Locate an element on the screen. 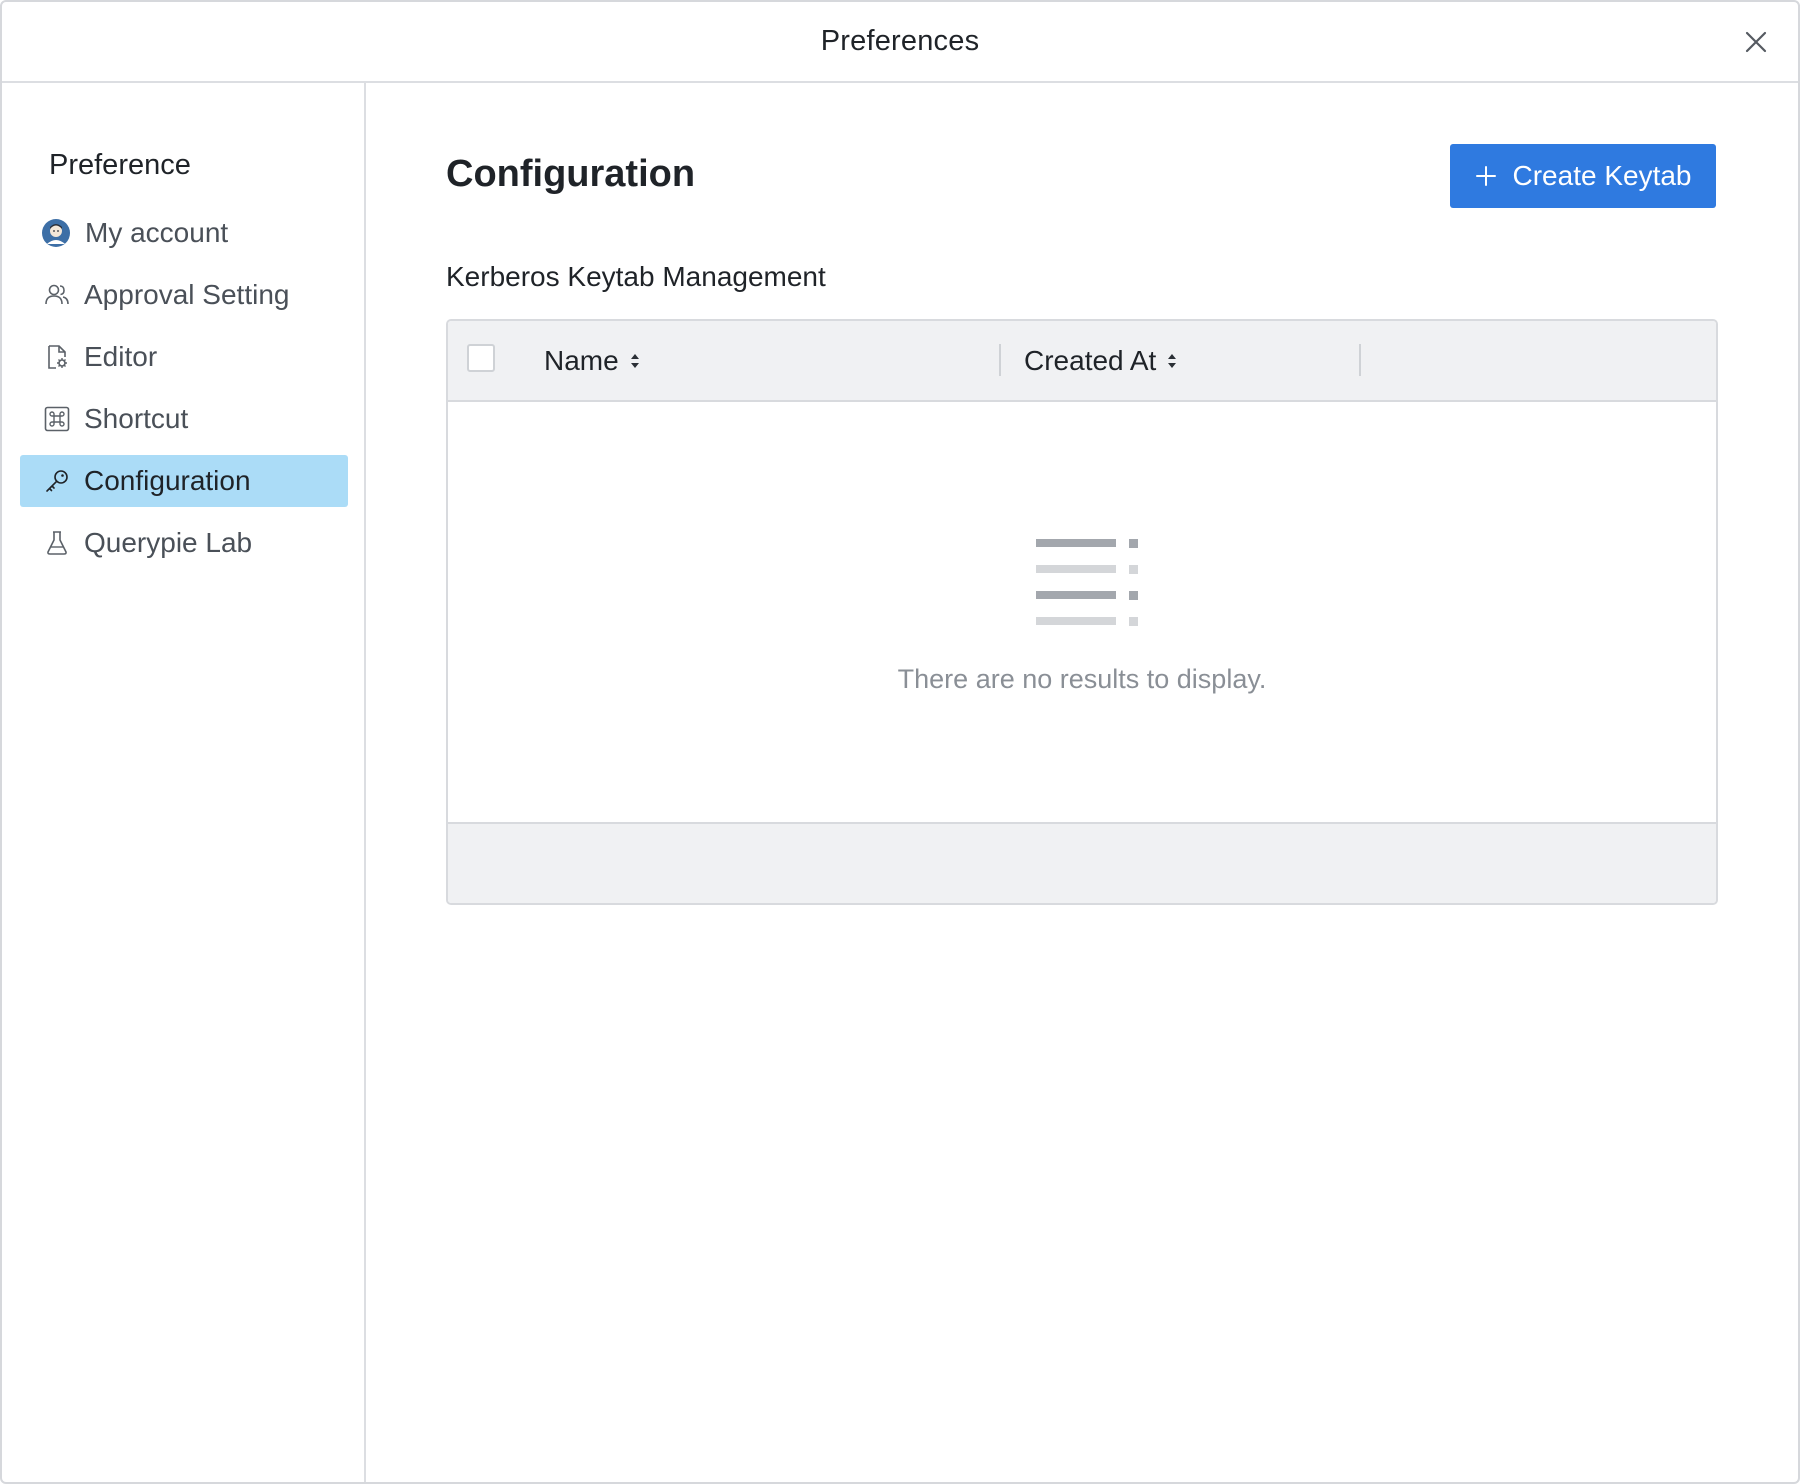 This screenshot has height=1484, width=1800. table-header: Name Created At is located at coordinates (1082, 361).